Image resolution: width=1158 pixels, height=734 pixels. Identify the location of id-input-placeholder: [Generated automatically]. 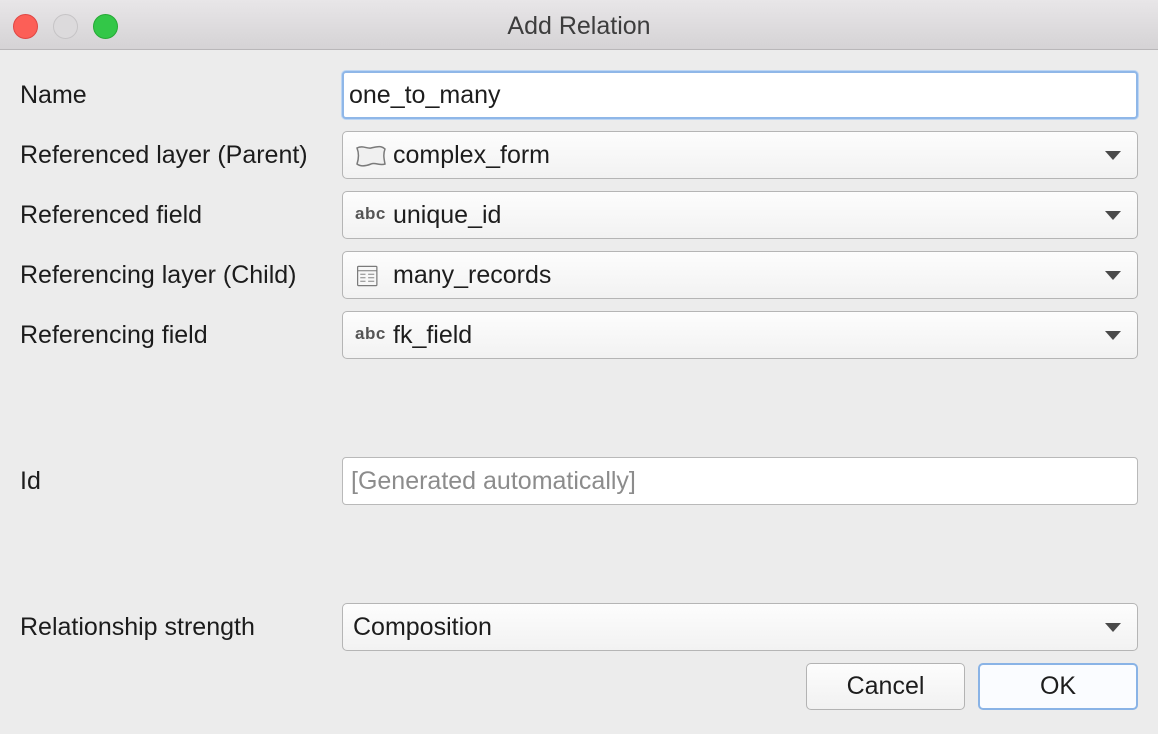
(493, 481).